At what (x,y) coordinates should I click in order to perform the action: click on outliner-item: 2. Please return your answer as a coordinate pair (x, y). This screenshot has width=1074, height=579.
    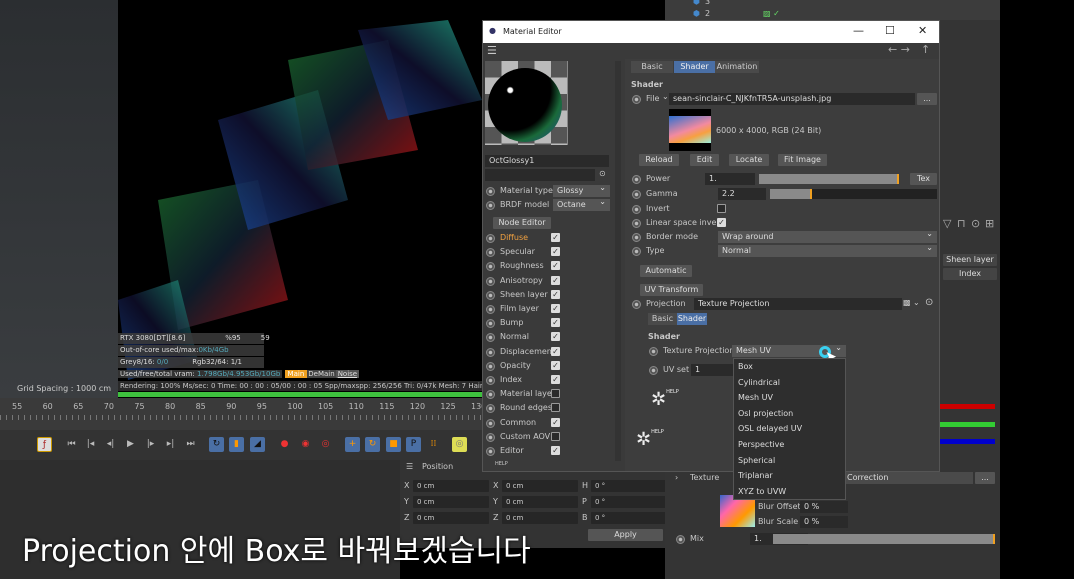
    Looking at the image, I should click on (707, 13).